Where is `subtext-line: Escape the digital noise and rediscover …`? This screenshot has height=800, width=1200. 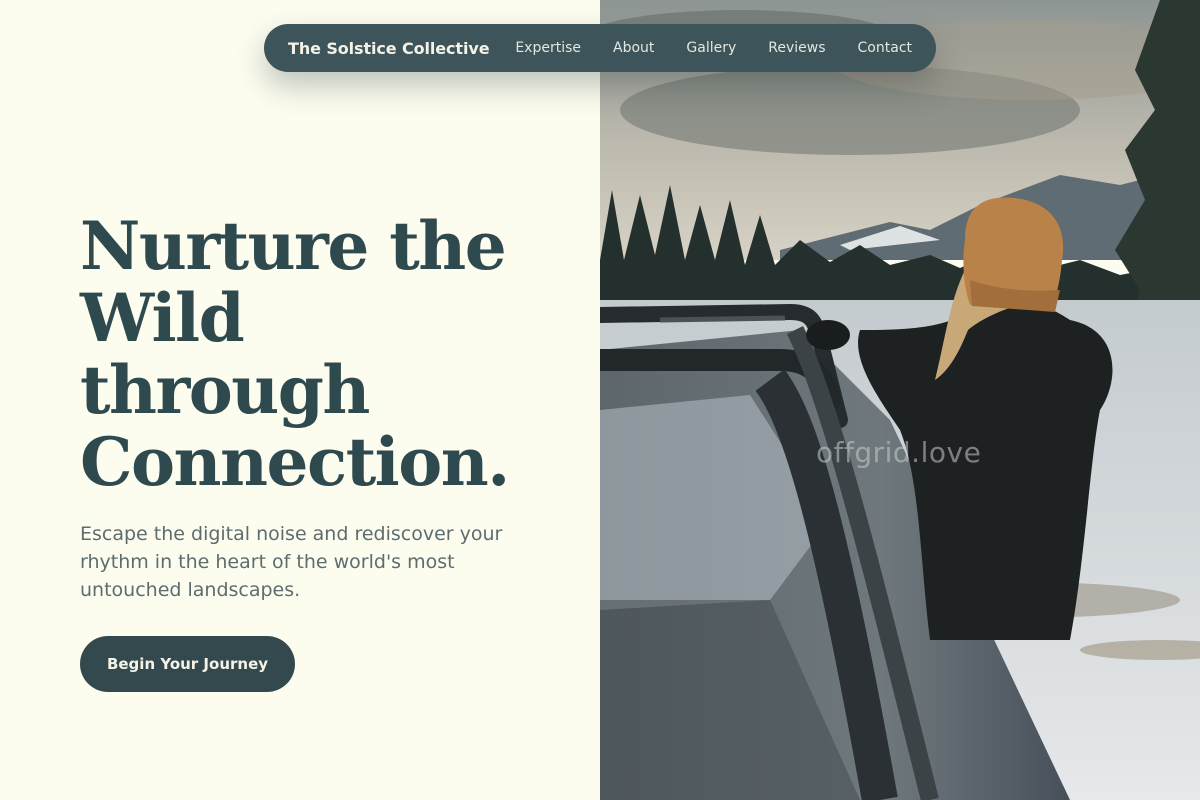 subtext-line: Escape the digital noise and rediscover … is located at coordinates (291, 534).